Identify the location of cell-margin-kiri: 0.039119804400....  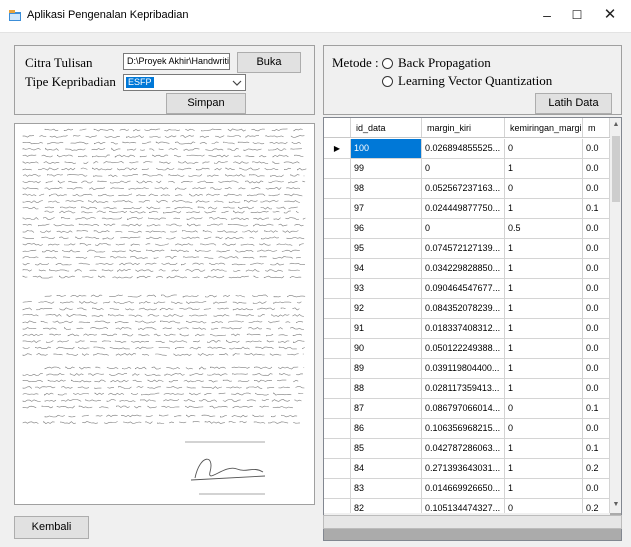
(463, 369).